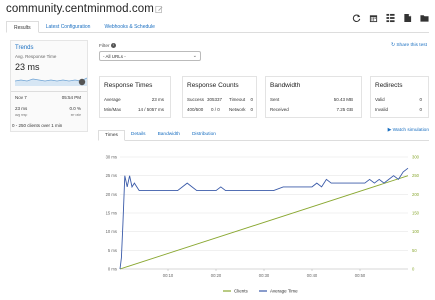 This screenshot has height=300, width=435. I want to click on invalid-value: 0, so click(420, 109).